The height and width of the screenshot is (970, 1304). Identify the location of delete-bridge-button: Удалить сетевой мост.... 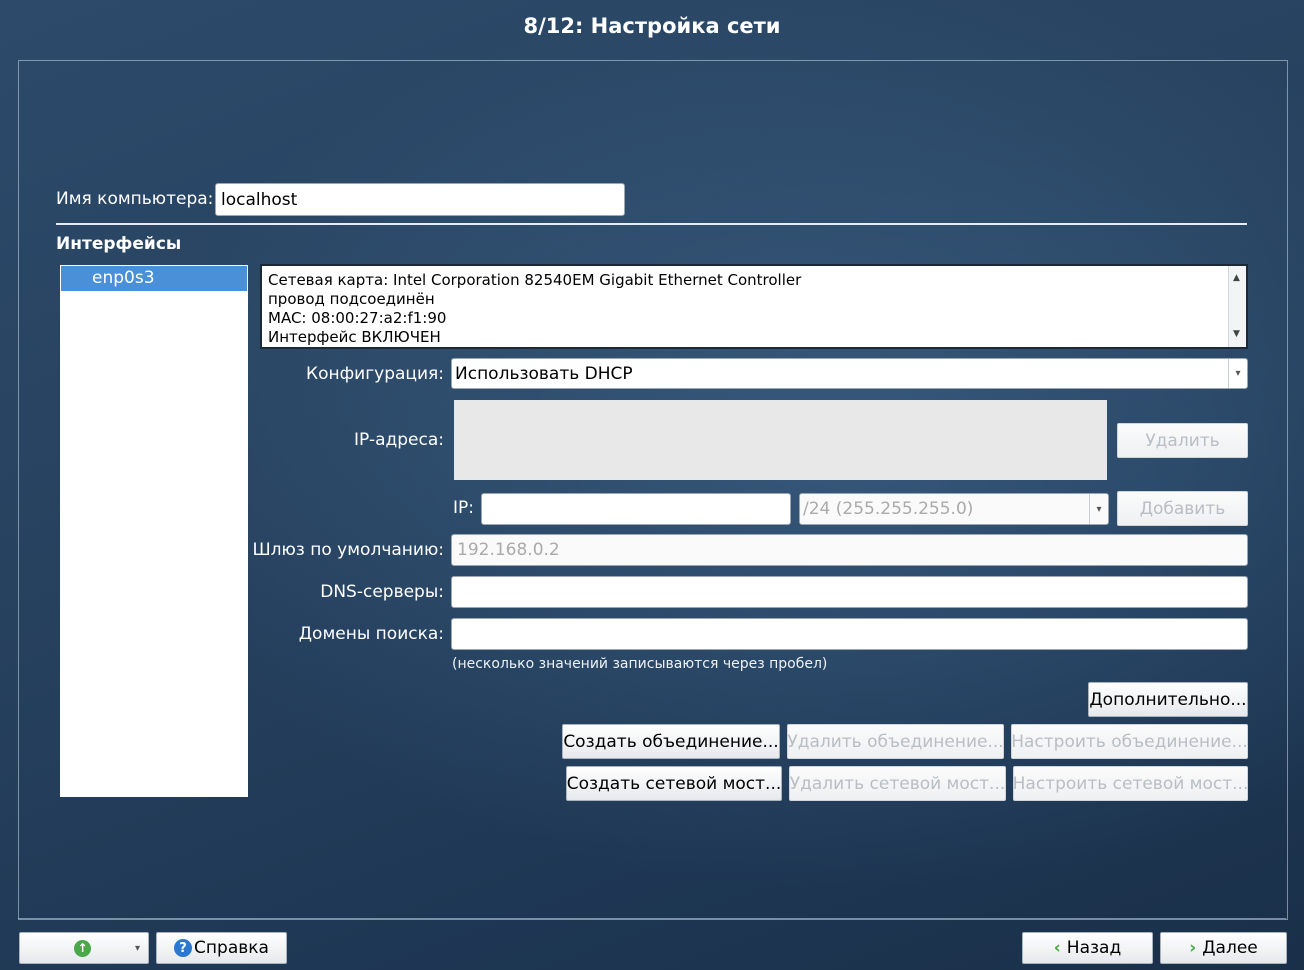
(897, 783).